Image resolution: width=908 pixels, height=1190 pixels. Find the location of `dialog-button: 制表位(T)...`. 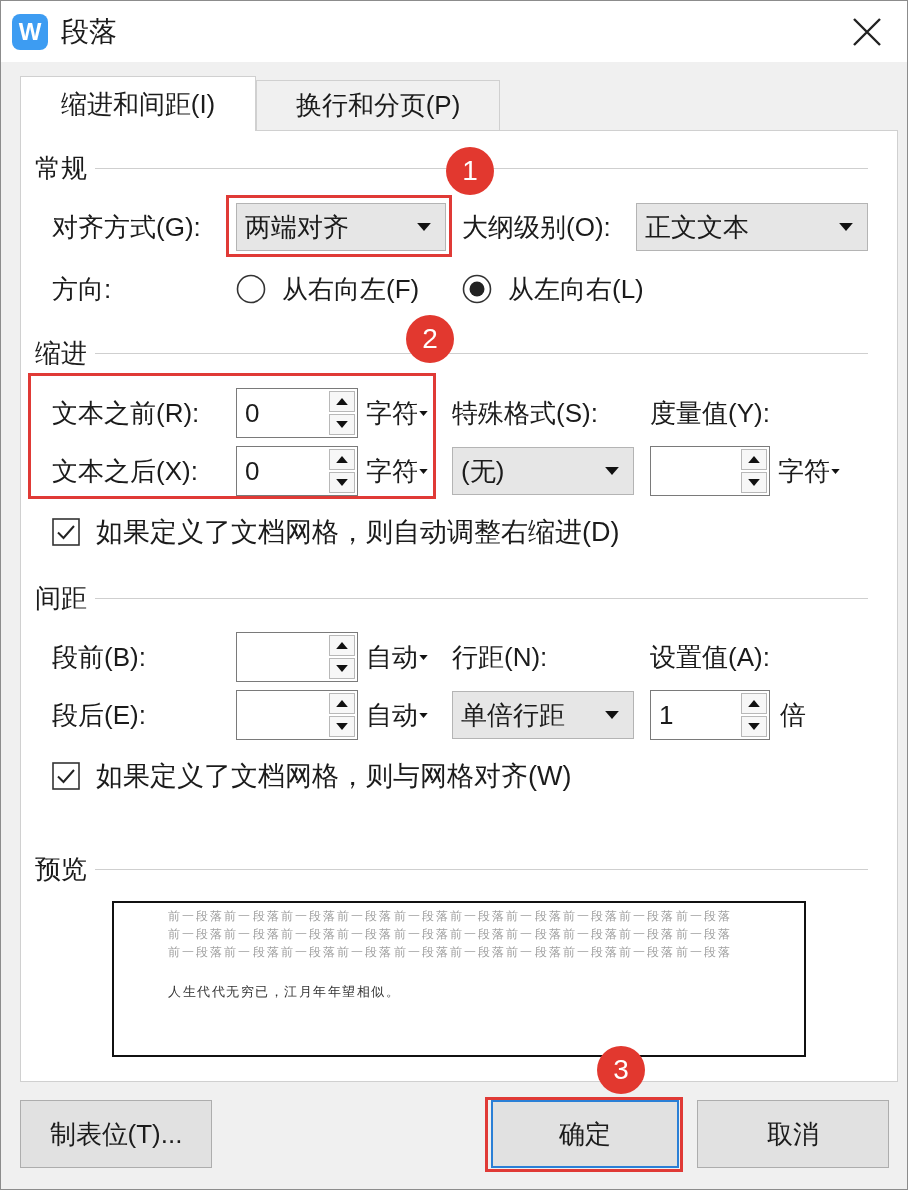

dialog-button: 制表位(T)... is located at coordinates (116, 1134).